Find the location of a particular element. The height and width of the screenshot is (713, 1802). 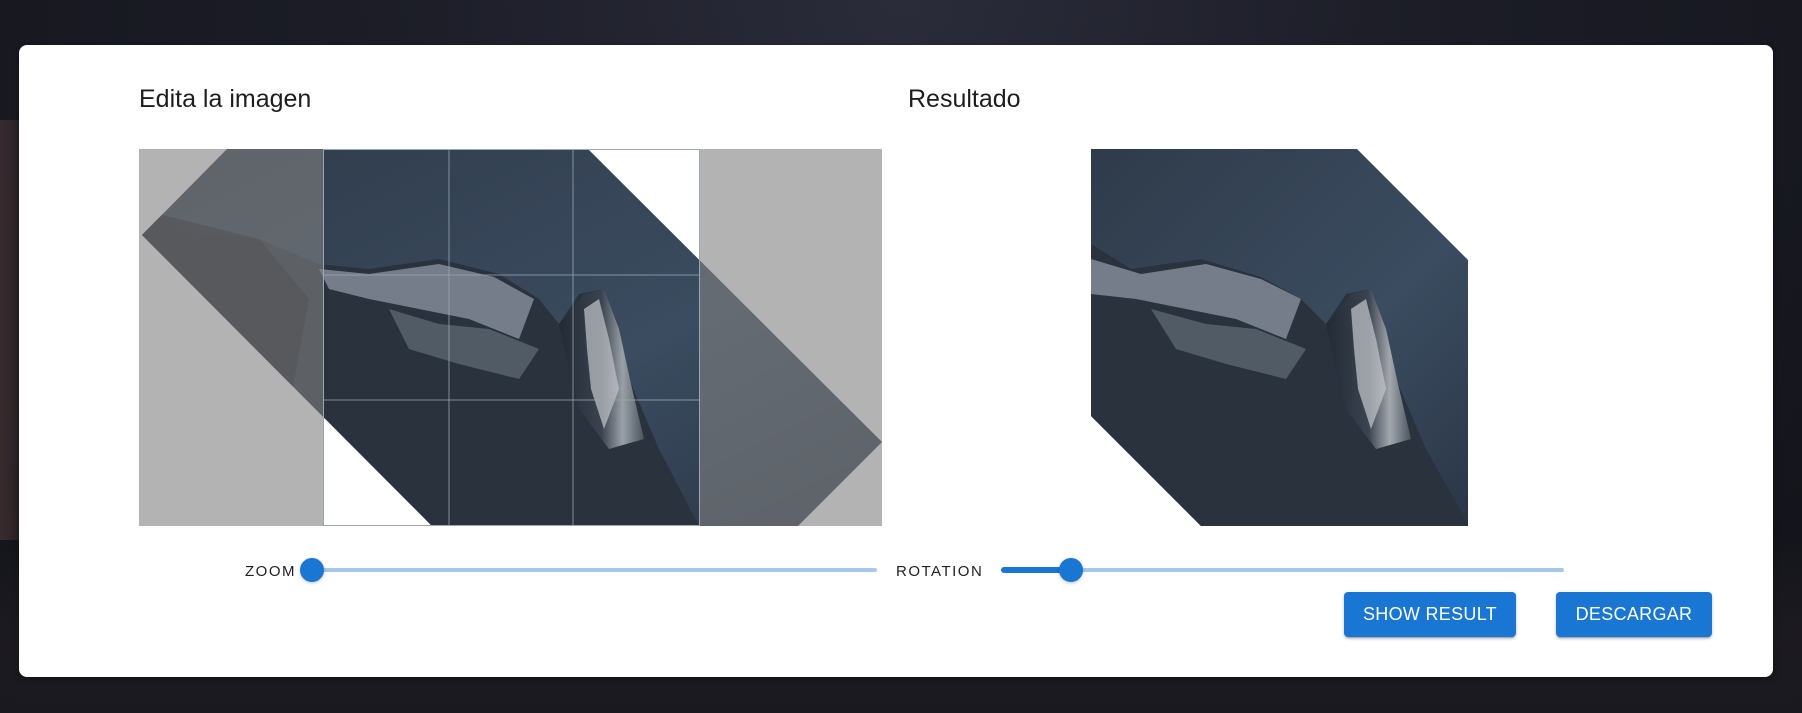

cropped-image is located at coordinates (1279, 337).